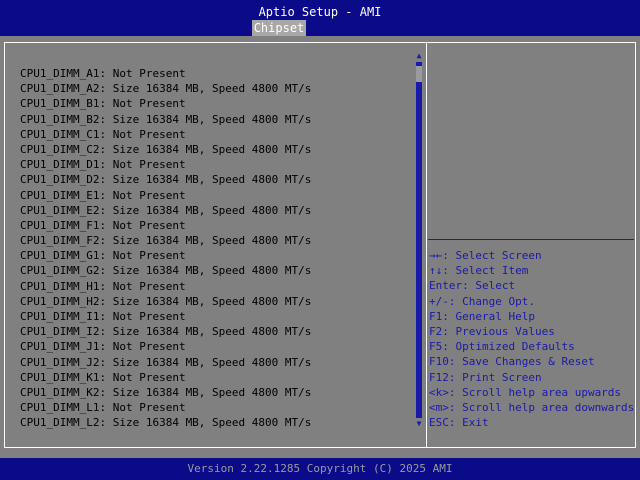  I want to click on tab-chipset: Chipset, so click(279, 28).